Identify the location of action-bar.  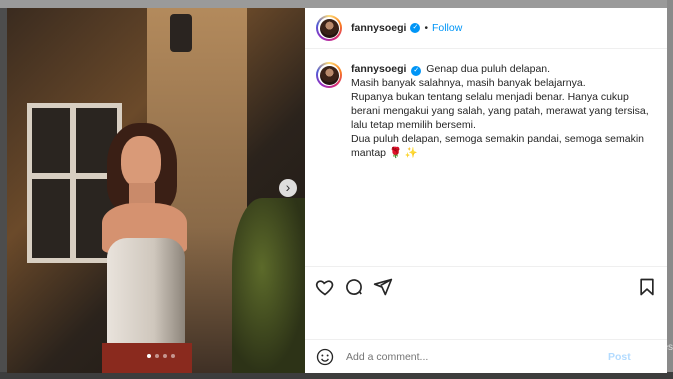
(486, 286).